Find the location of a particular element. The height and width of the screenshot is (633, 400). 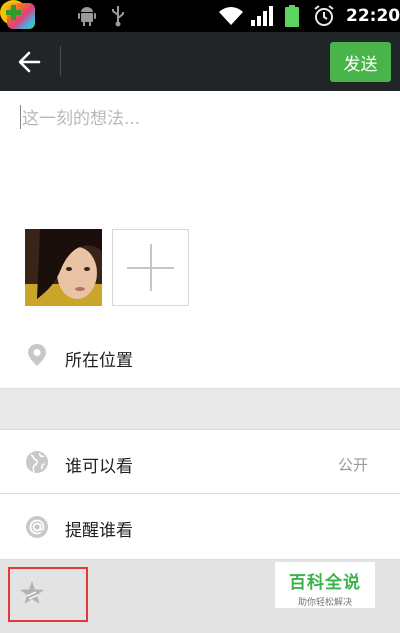

android-debug-icon is located at coordinates (87, 16).